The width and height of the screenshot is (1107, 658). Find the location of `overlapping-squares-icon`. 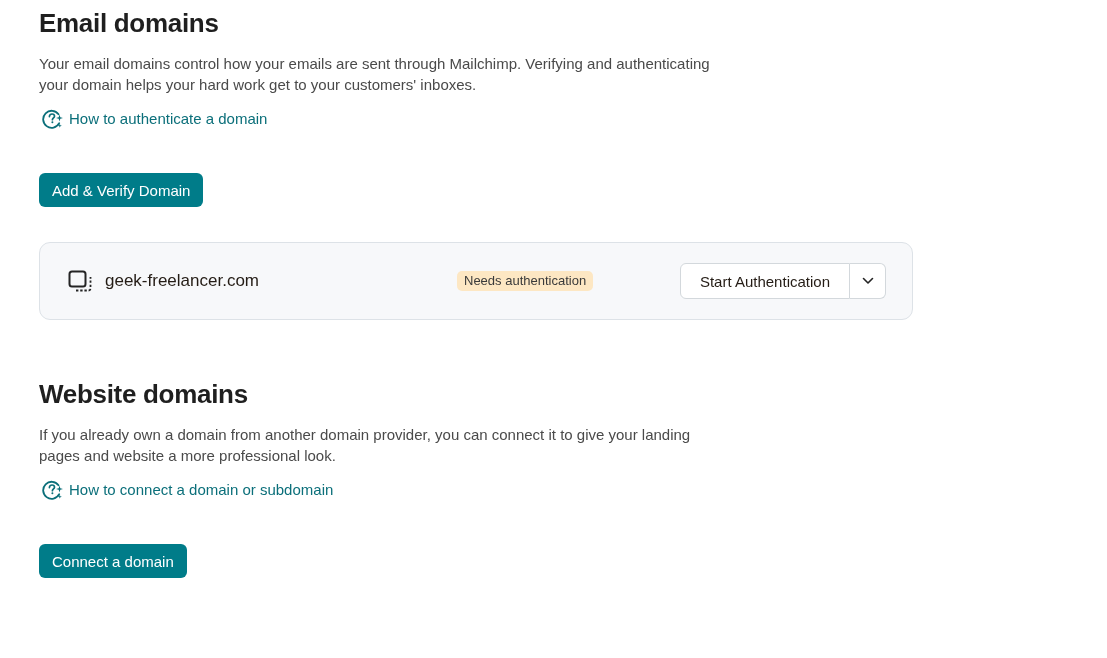

overlapping-squares-icon is located at coordinates (80, 281).